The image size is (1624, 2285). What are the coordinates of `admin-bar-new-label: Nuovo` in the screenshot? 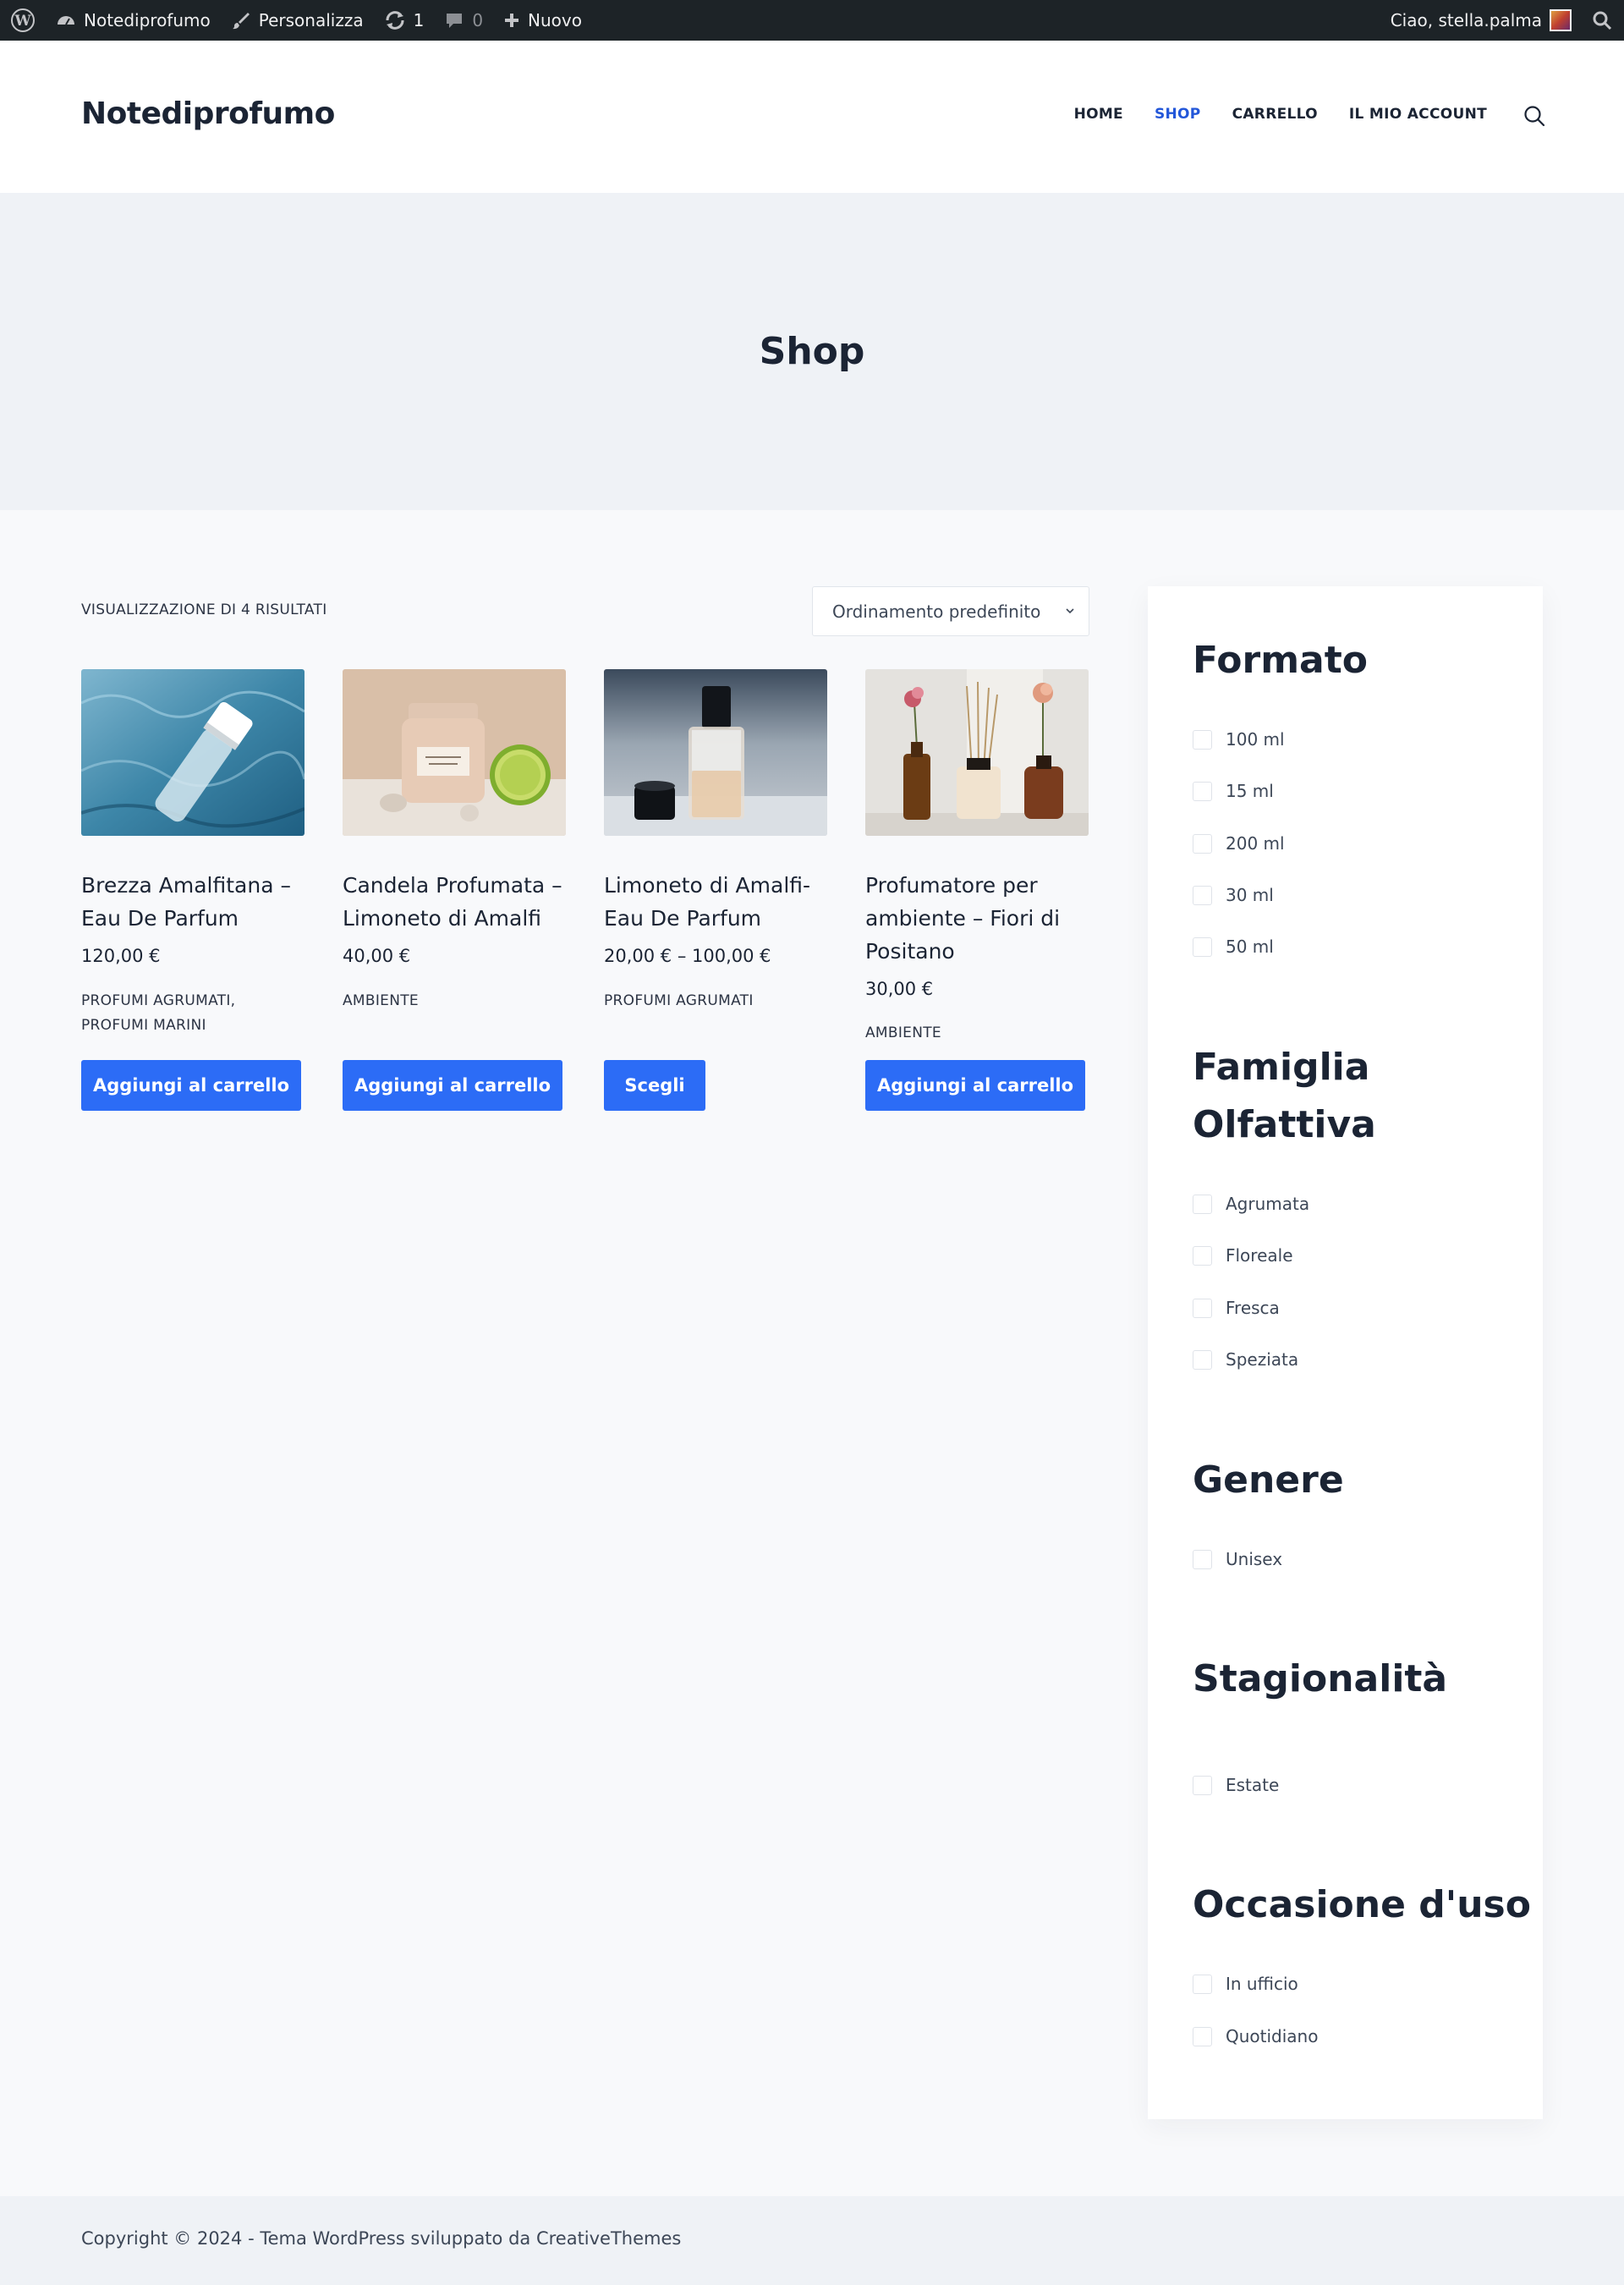 It's located at (555, 20).